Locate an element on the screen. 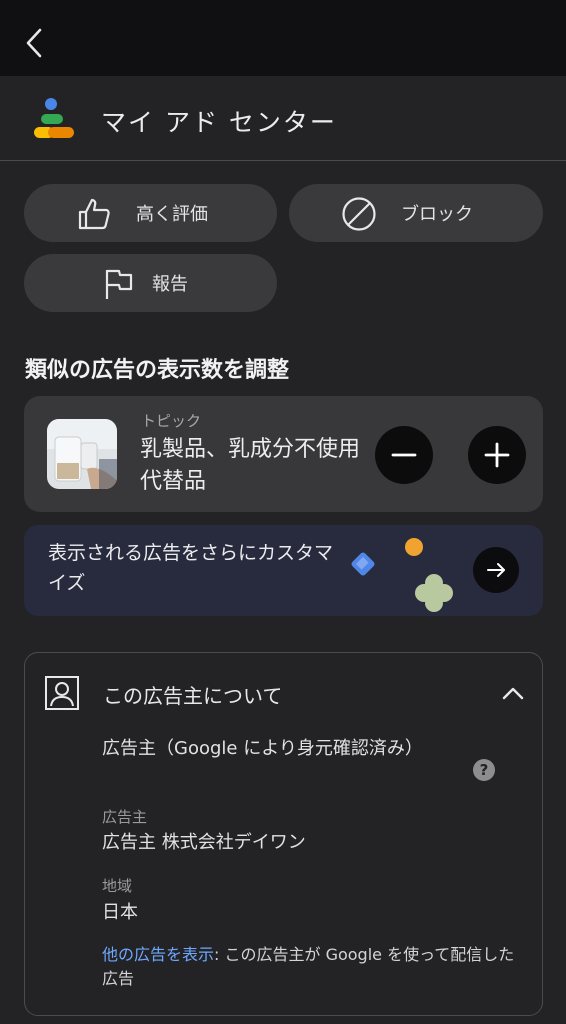  advertiser-verified-label: 広告主（Google により身元確認済み） is located at coordinates (262, 748).